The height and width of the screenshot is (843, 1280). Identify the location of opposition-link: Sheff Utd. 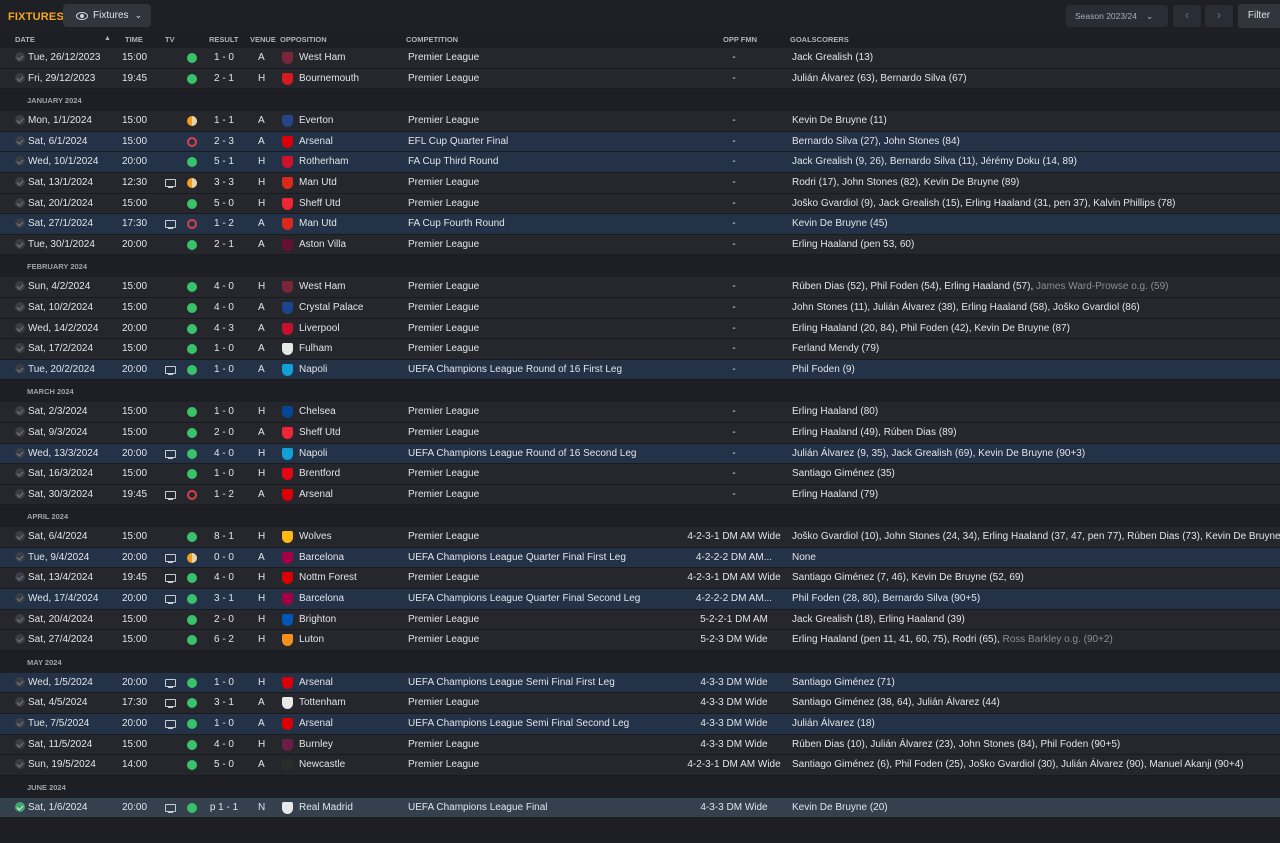
(320, 432).